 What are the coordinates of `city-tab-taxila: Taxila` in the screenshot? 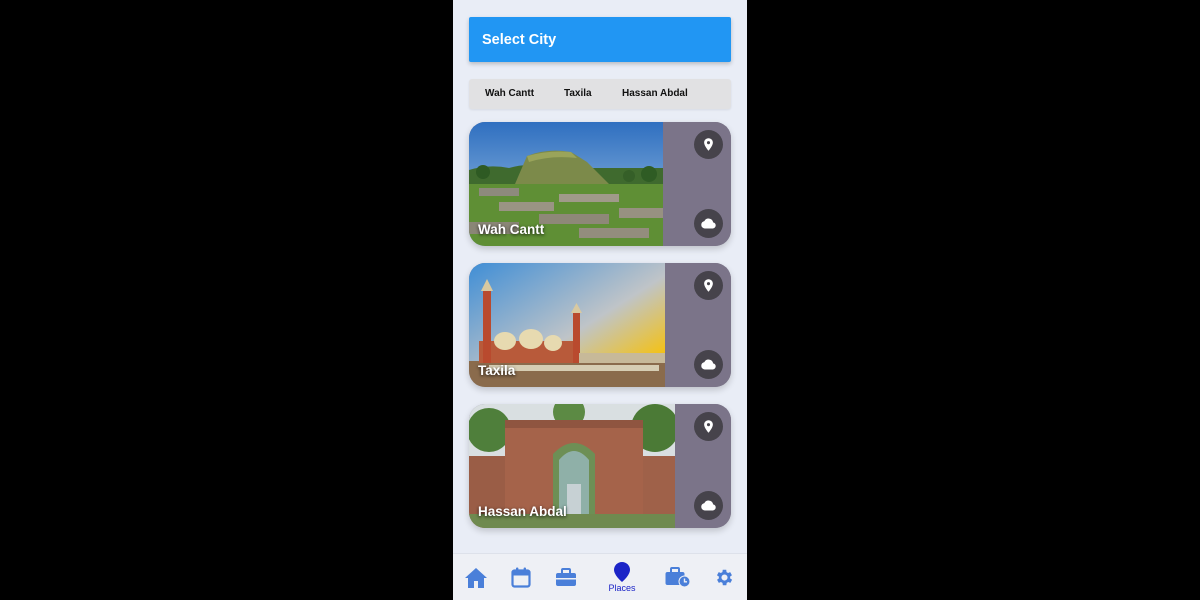 It's located at (578, 94).